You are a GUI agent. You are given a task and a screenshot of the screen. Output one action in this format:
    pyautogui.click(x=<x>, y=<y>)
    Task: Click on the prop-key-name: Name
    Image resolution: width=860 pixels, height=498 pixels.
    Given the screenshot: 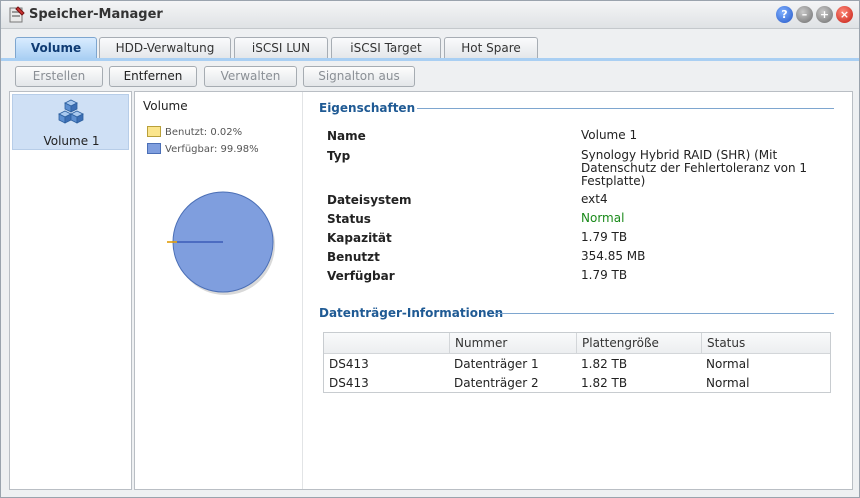 What is the action you would take?
    pyautogui.click(x=346, y=136)
    